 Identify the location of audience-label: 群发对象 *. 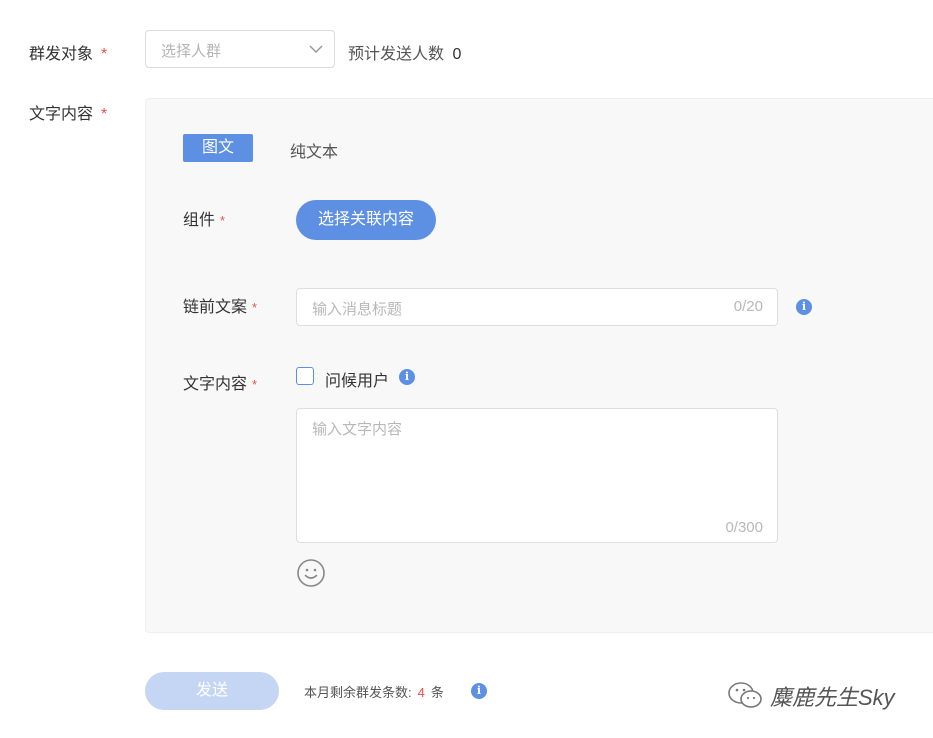
(68, 52).